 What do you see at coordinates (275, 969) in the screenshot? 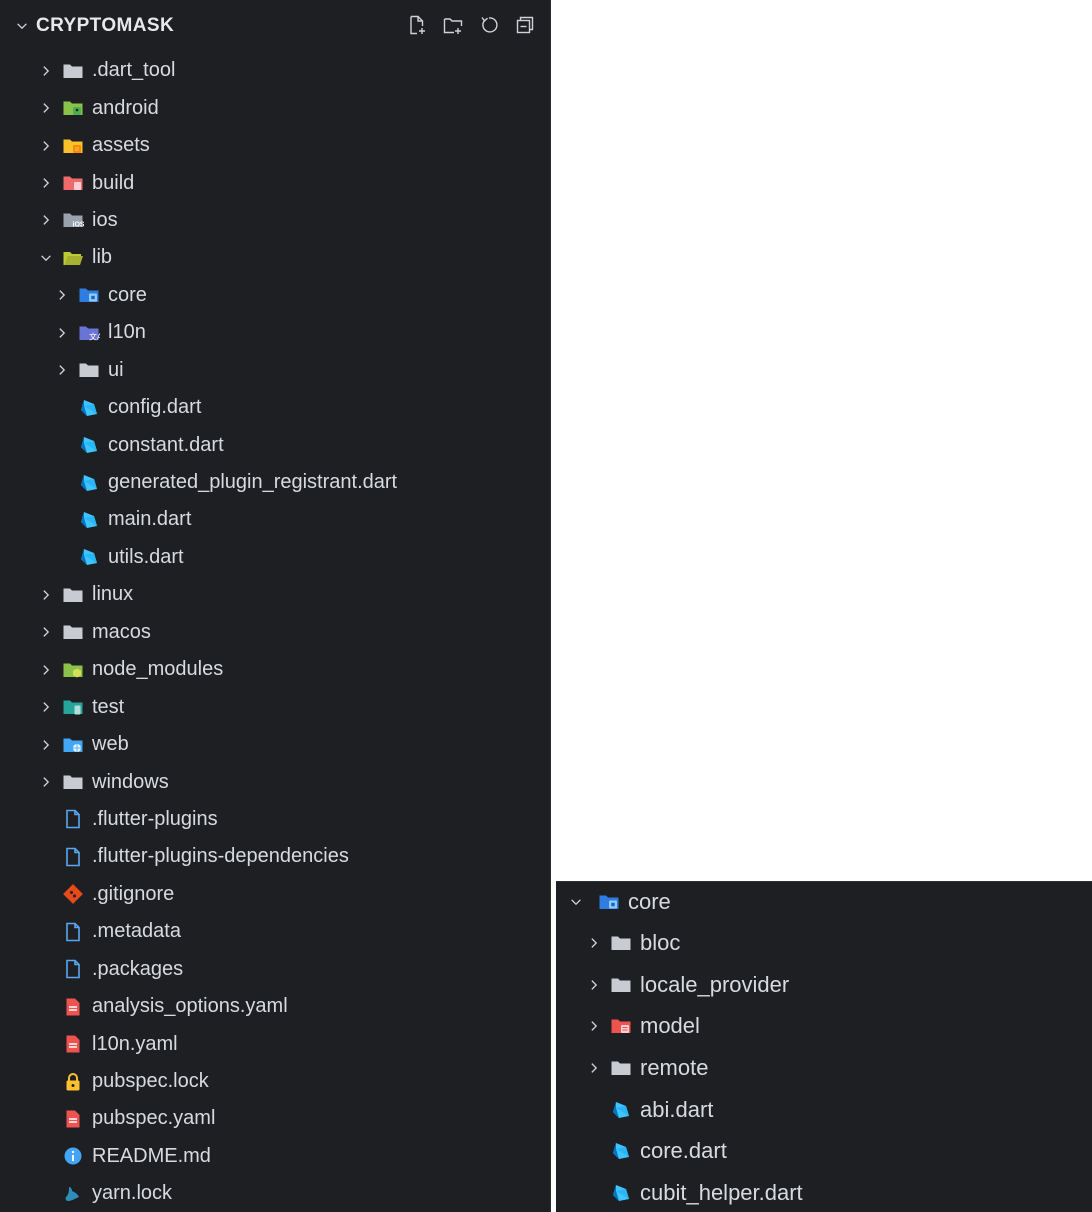
I see `file-item: .packages` at bounding box center [275, 969].